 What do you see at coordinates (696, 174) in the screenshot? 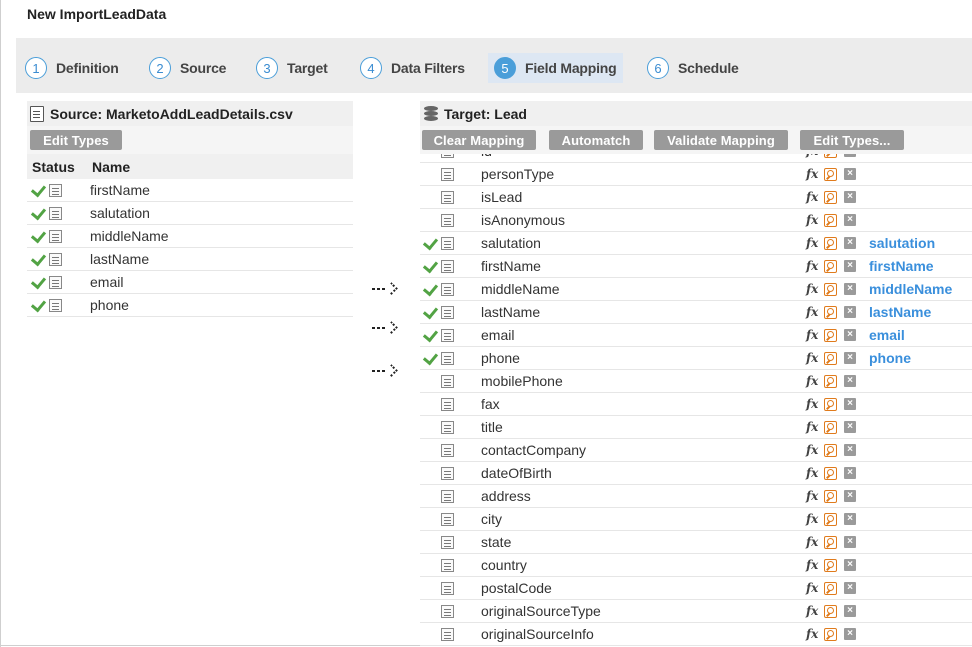
I see `target-row: personType fx ×` at bounding box center [696, 174].